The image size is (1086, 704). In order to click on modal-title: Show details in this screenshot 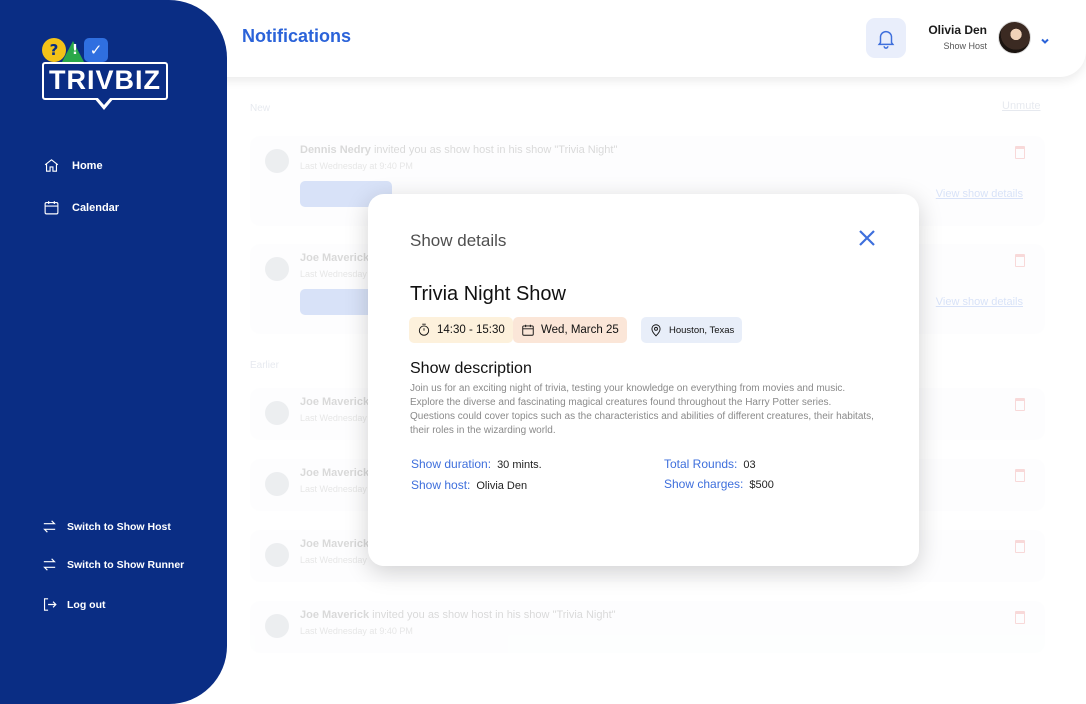, I will do `click(458, 240)`.